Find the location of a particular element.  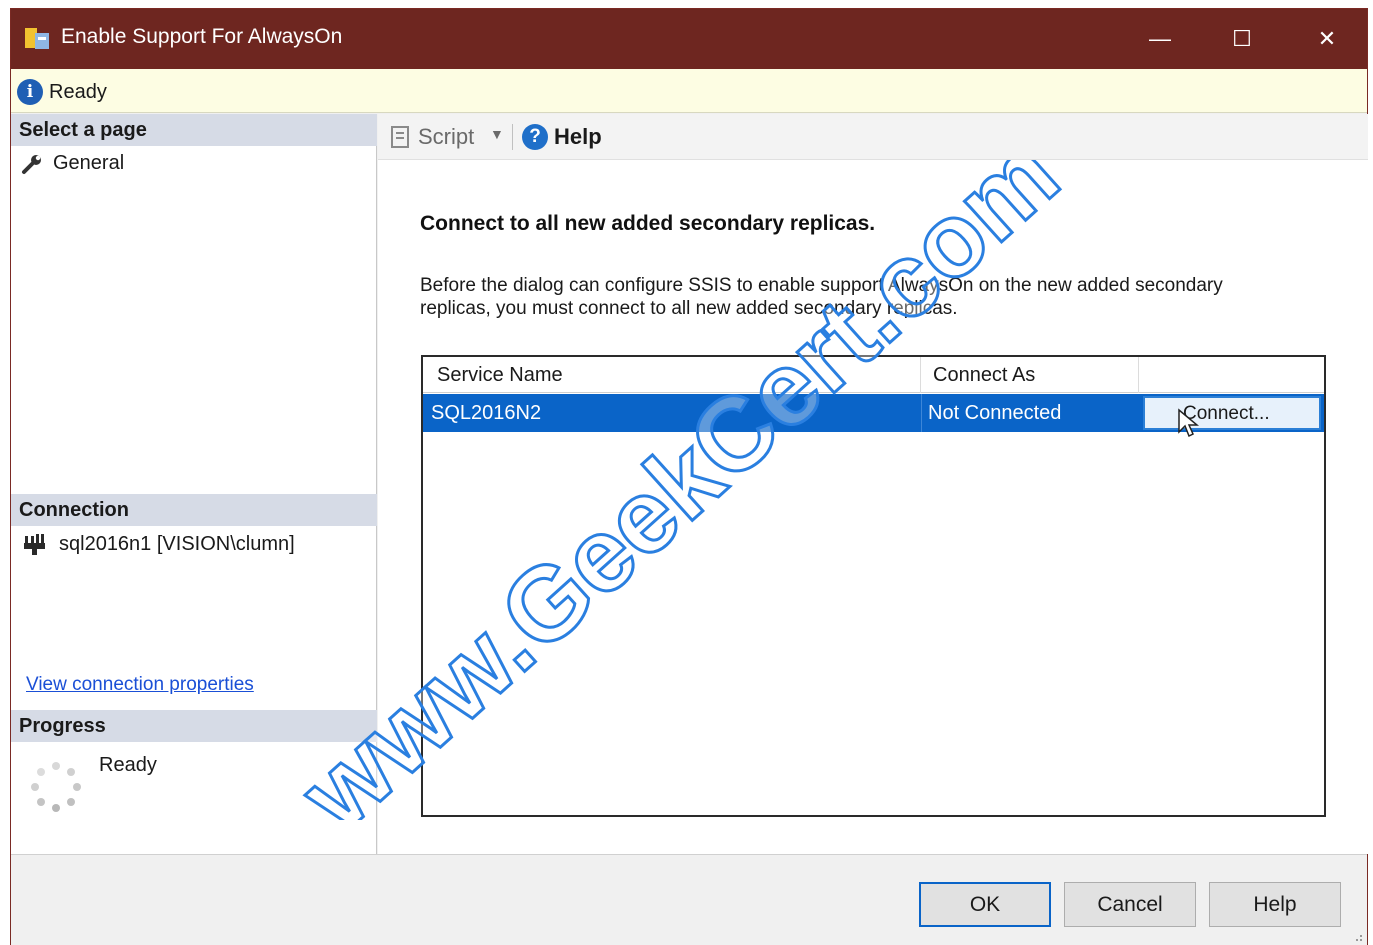

cancel-button: Cancel is located at coordinates (1130, 904).